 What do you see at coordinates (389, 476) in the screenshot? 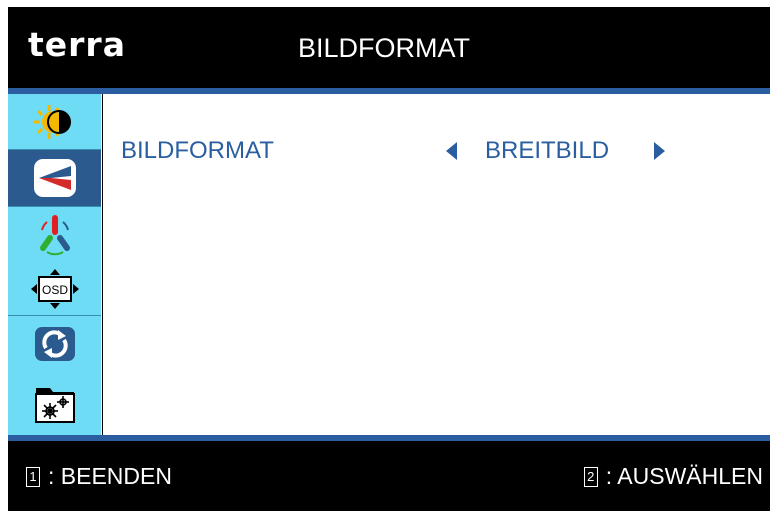
I see `footer: 1 : BEENDEN 2 : AUSWÄHLEN` at bounding box center [389, 476].